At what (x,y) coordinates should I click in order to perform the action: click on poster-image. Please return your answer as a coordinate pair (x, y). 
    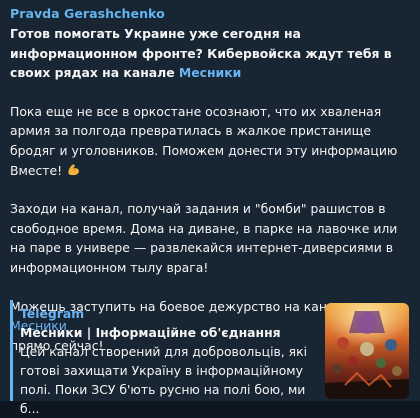
    Looking at the image, I should click on (367, 351).